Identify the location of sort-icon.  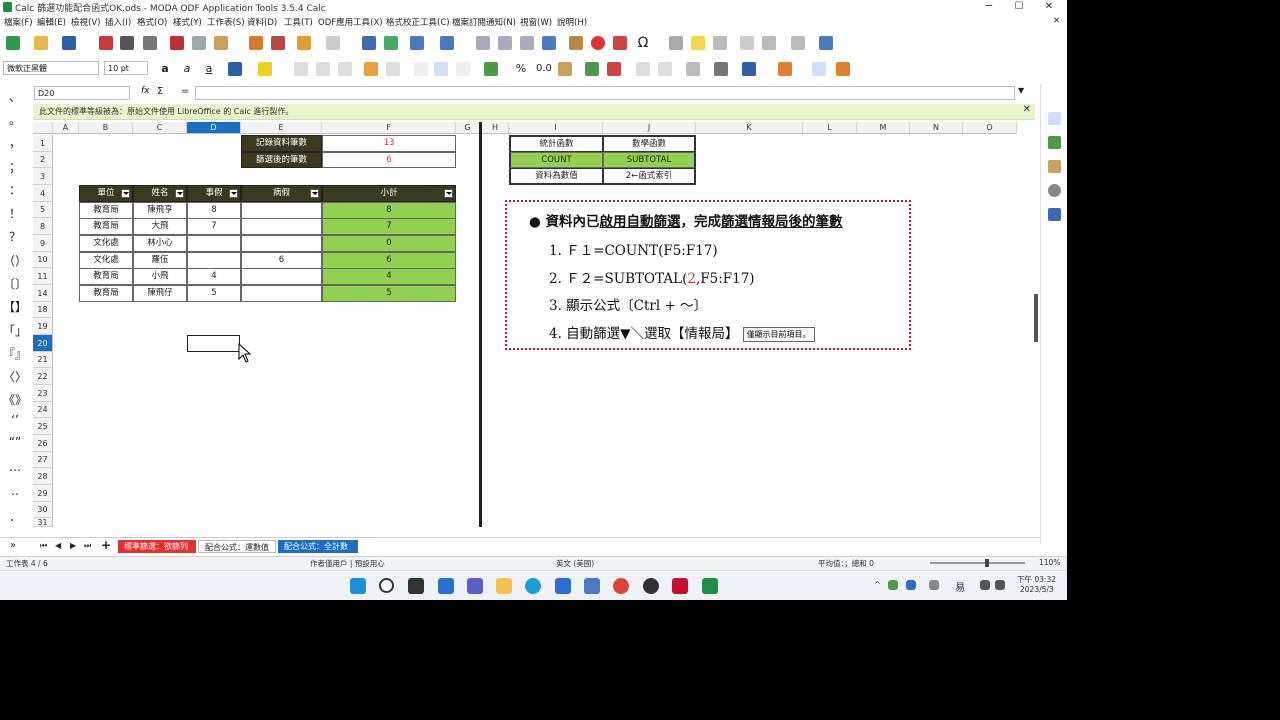
(483, 43).